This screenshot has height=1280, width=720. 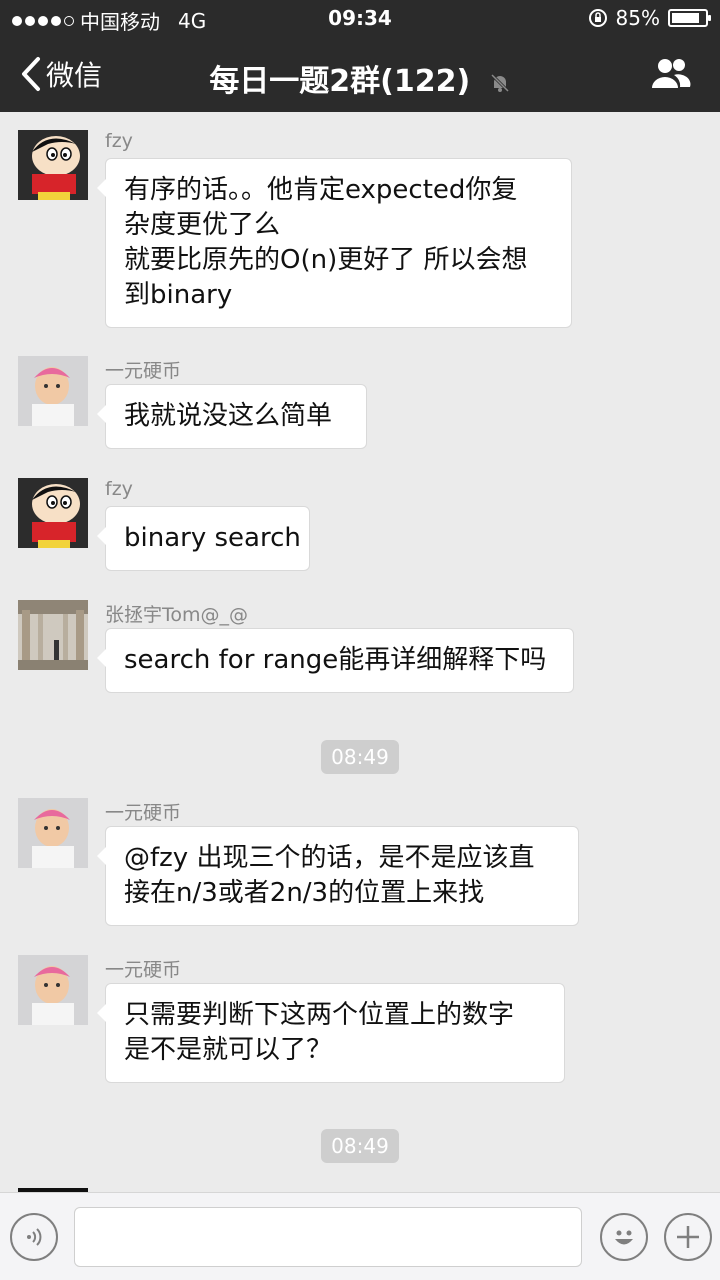 I want to click on message-bubble: 我就说没这么简单, so click(x=232, y=416).